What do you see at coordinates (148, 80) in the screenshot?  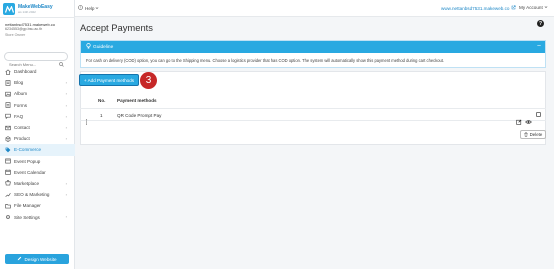 I see `step-marker: 3` at bounding box center [148, 80].